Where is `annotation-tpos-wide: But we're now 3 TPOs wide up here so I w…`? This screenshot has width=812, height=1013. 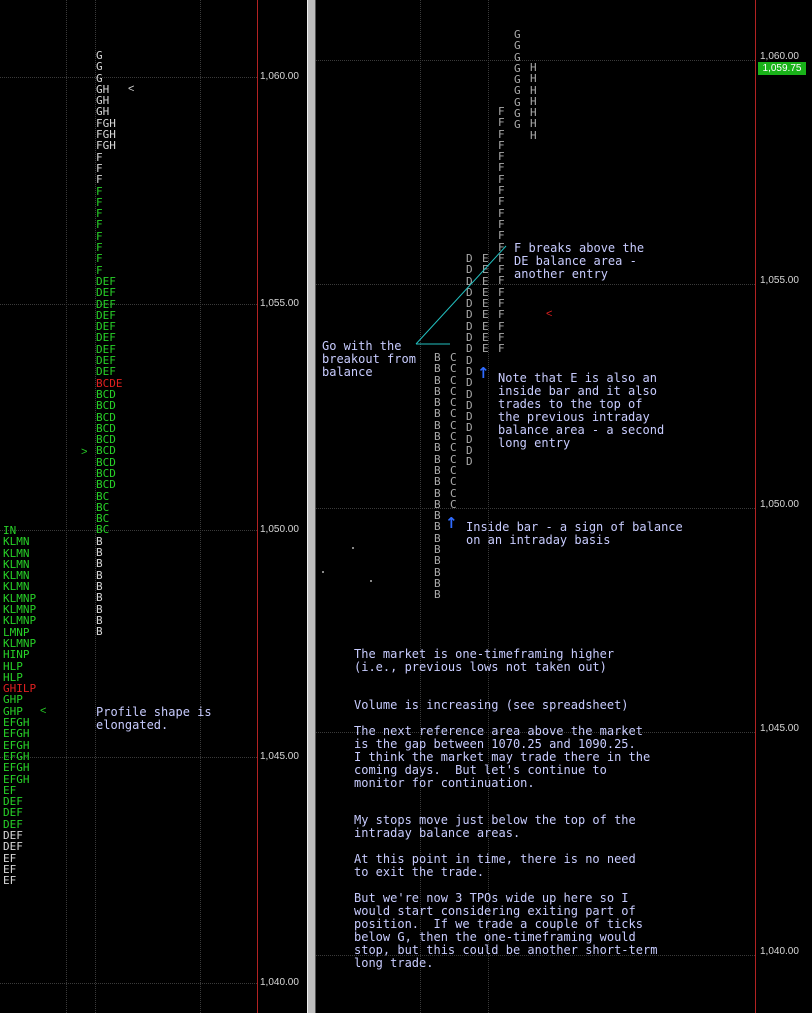
annotation-tpos-wide: But we're now 3 TPOs wide up here so I w… is located at coordinates (506, 930).